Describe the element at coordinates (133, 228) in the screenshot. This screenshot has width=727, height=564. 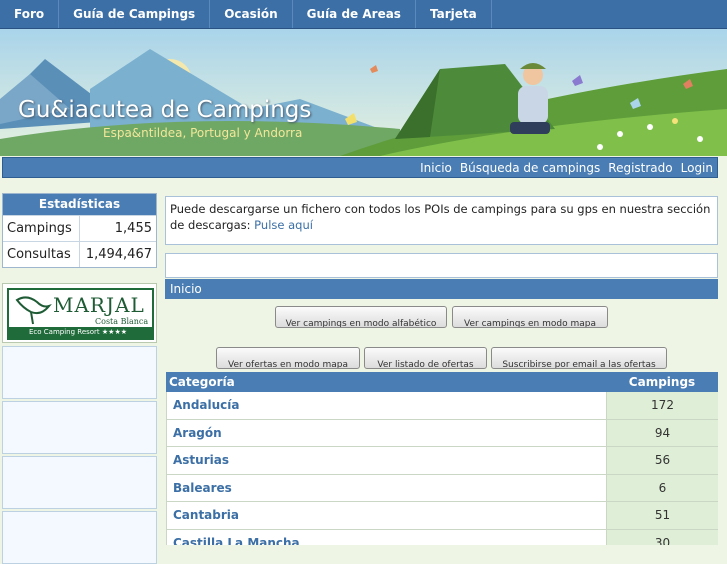
I see `stat-value: 1,455` at that location.